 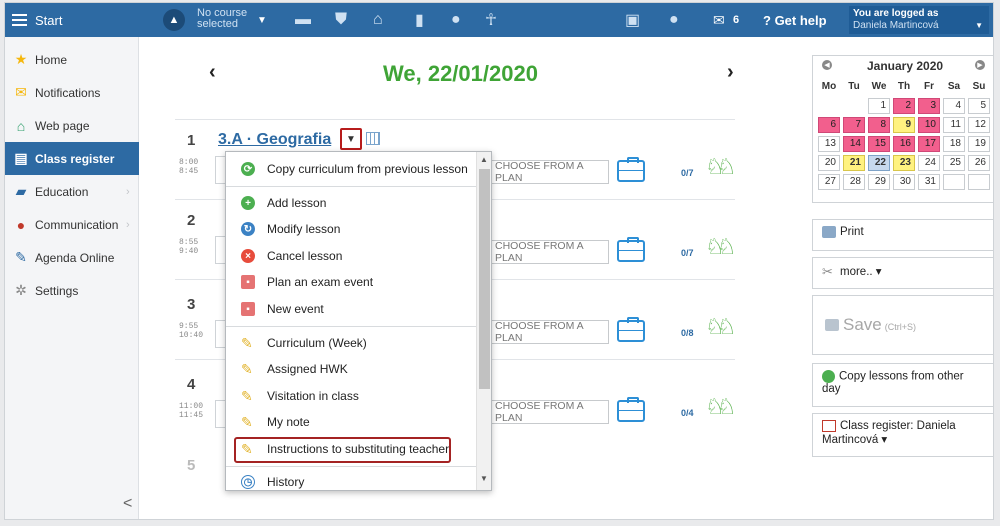 What do you see at coordinates (879, 125) in the screenshot?
I see `calendar-day: 8` at bounding box center [879, 125].